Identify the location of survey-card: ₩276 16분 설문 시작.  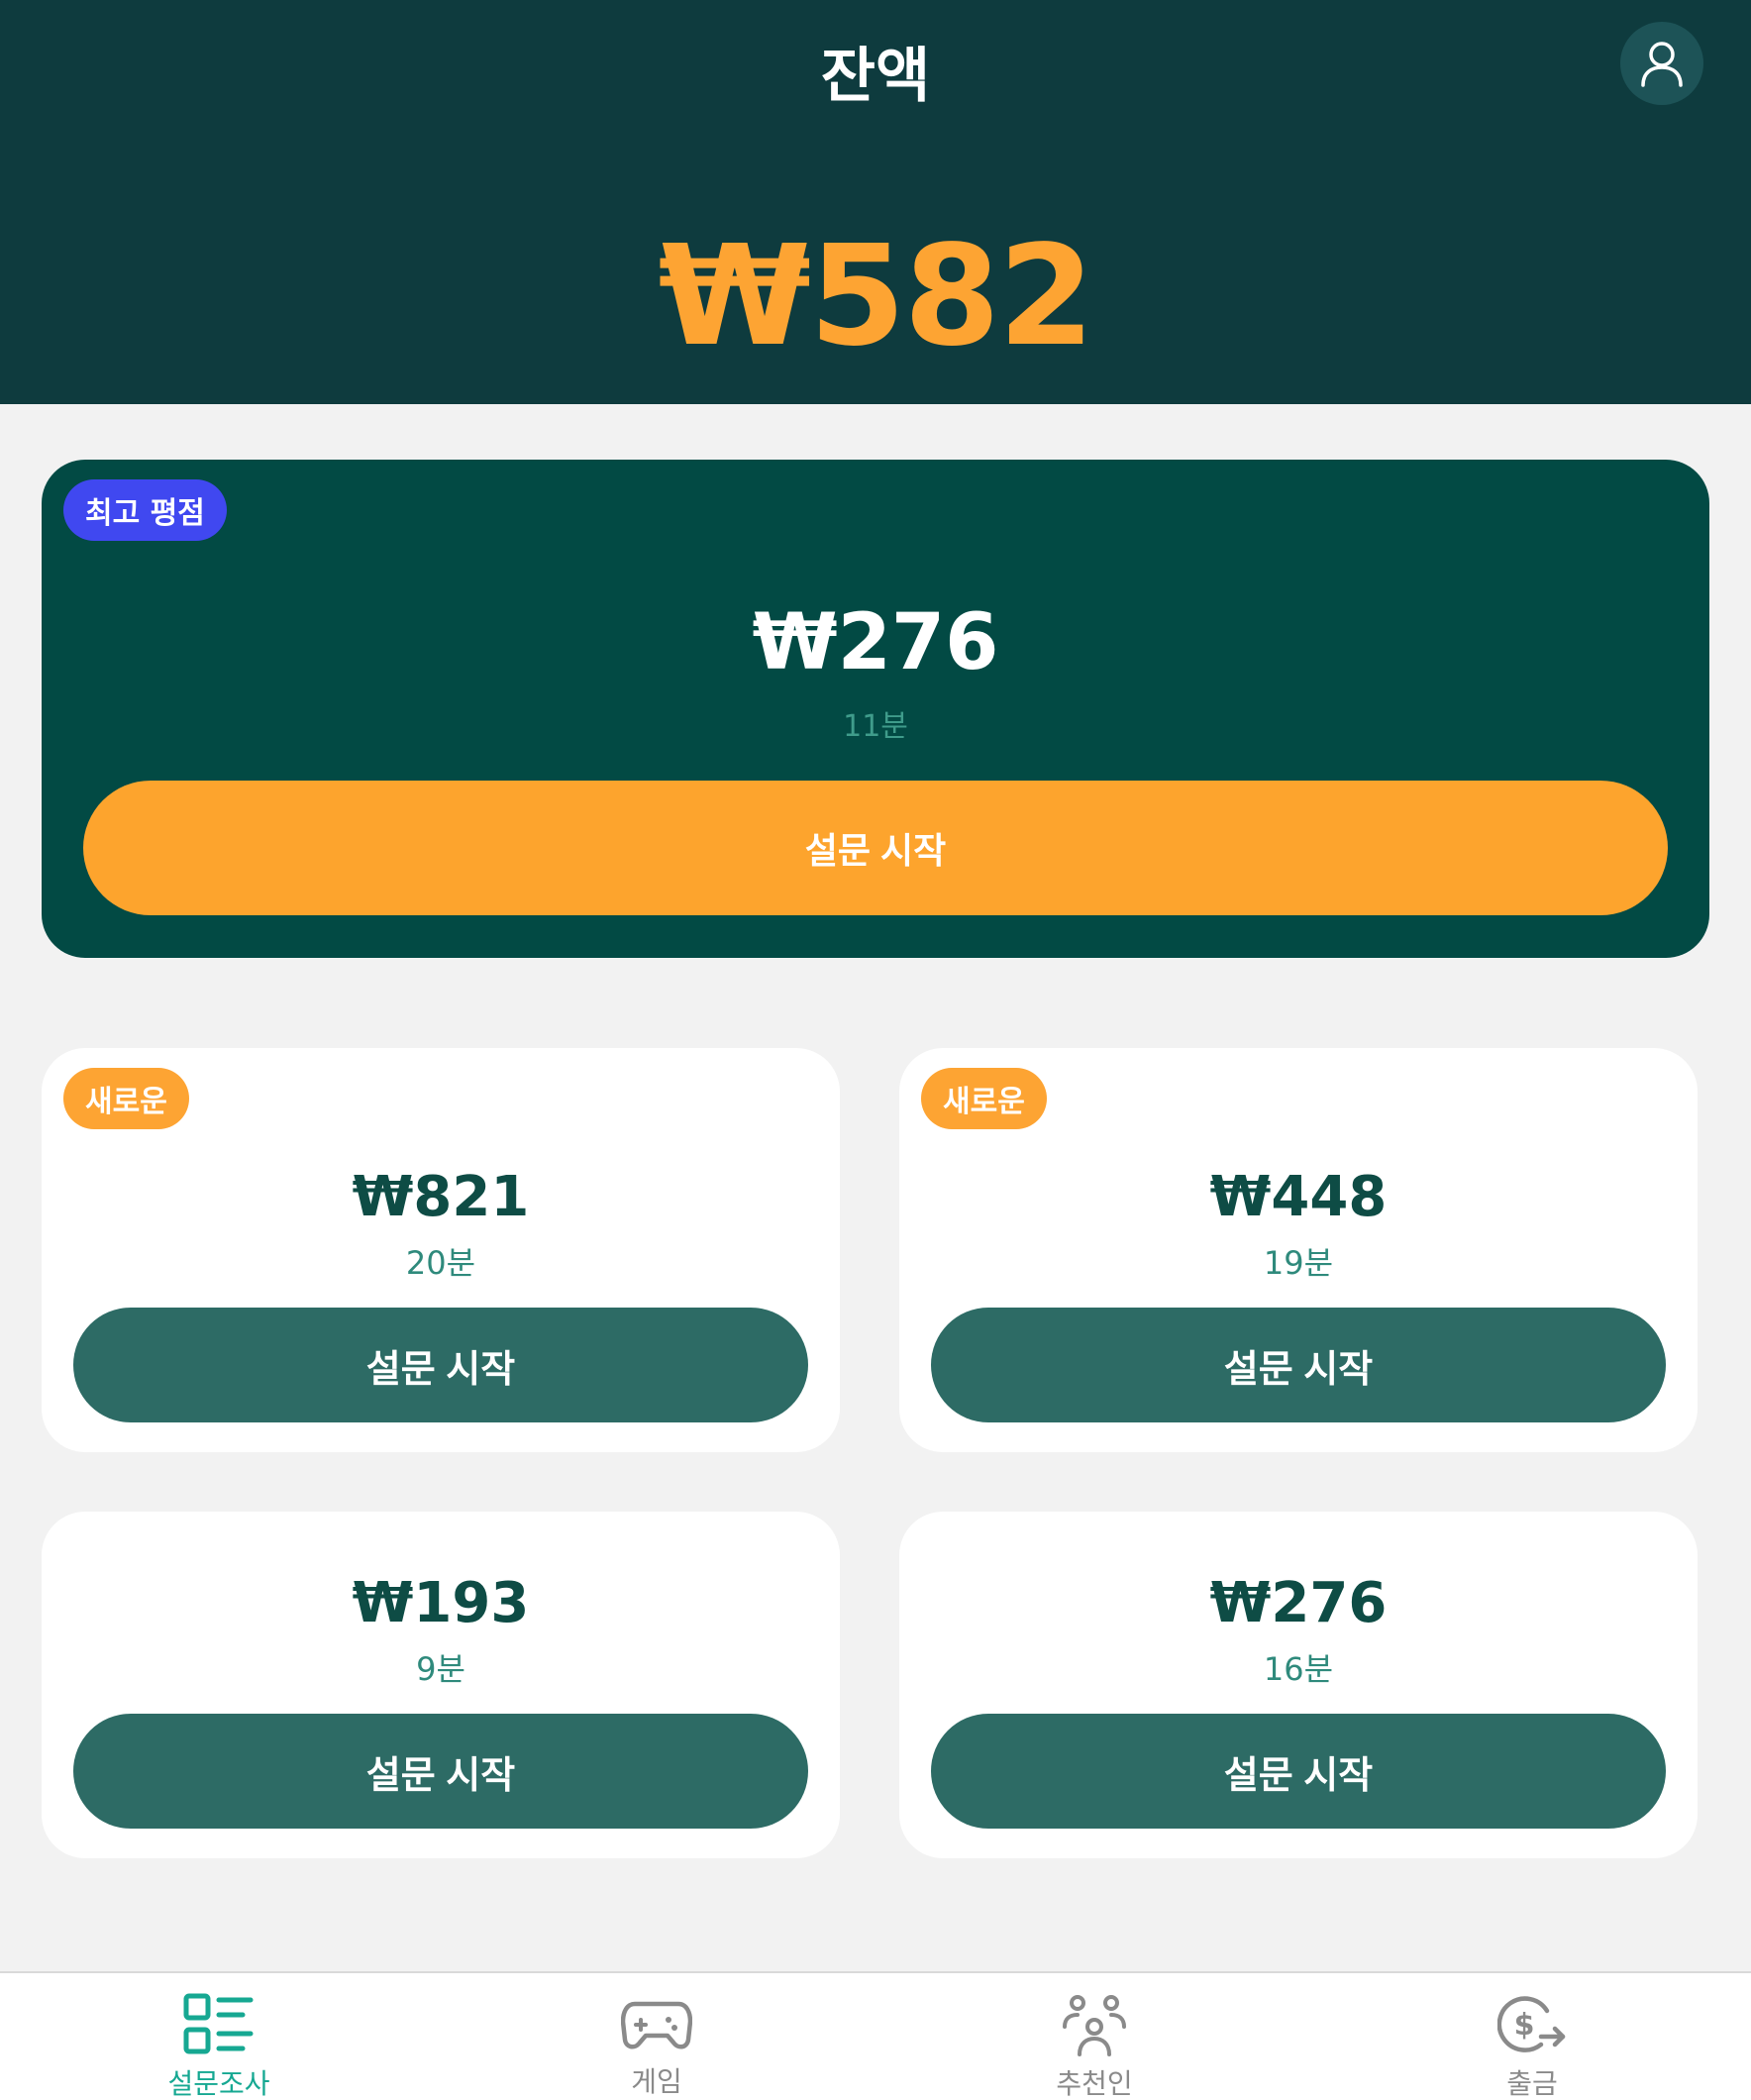
(1299, 1685).